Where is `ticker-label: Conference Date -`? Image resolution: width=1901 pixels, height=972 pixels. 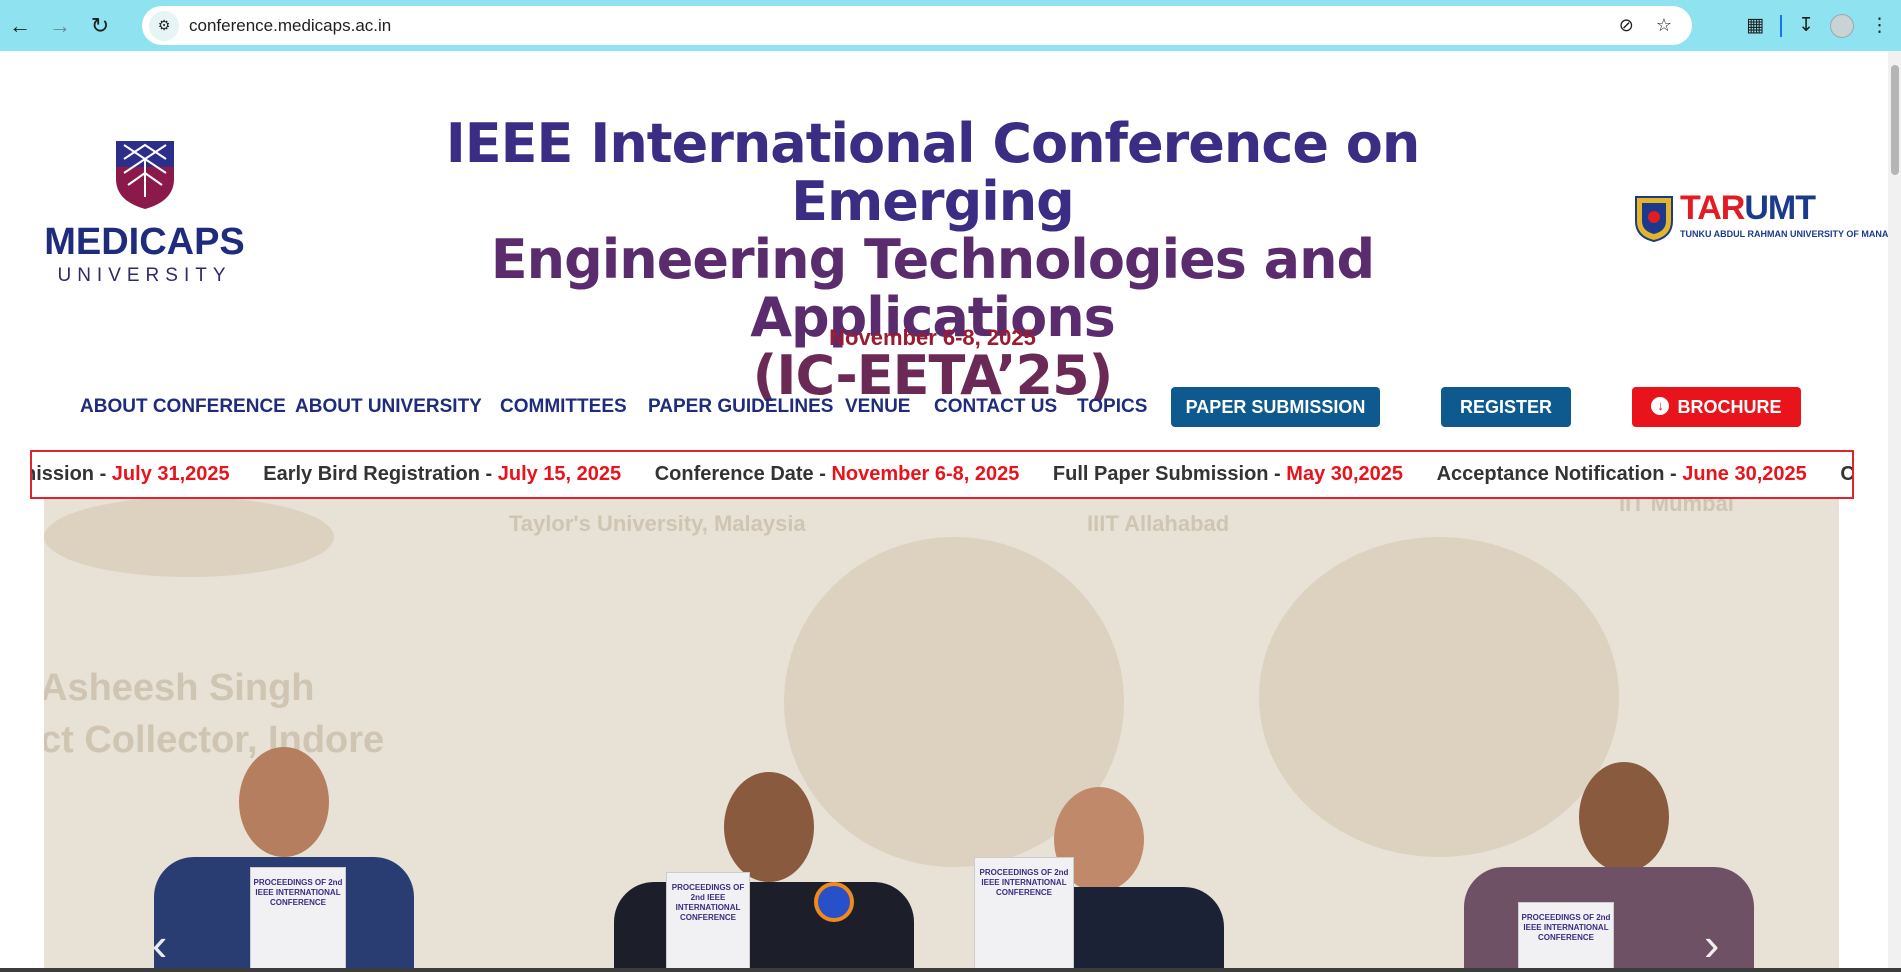
ticker-label: Conference Date - is located at coordinates (743, 474).